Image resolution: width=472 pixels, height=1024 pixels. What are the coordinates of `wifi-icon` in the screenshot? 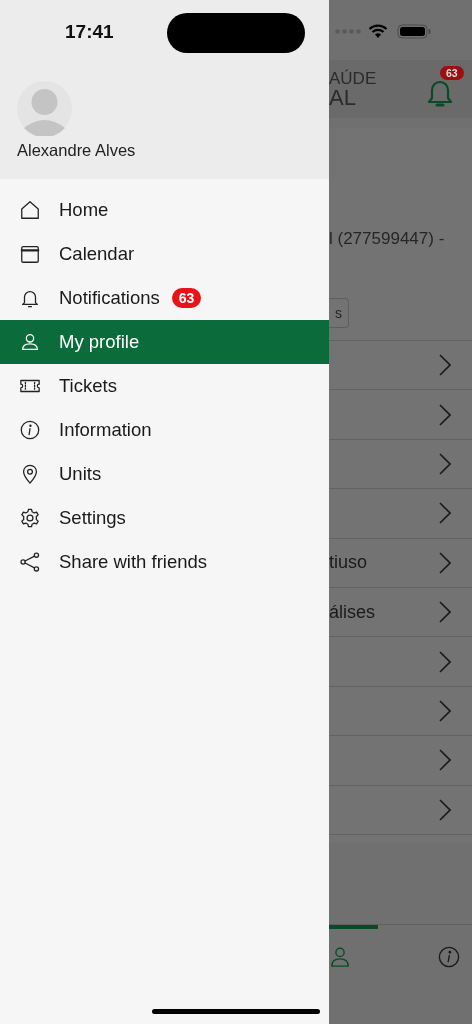 It's located at (378, 31).